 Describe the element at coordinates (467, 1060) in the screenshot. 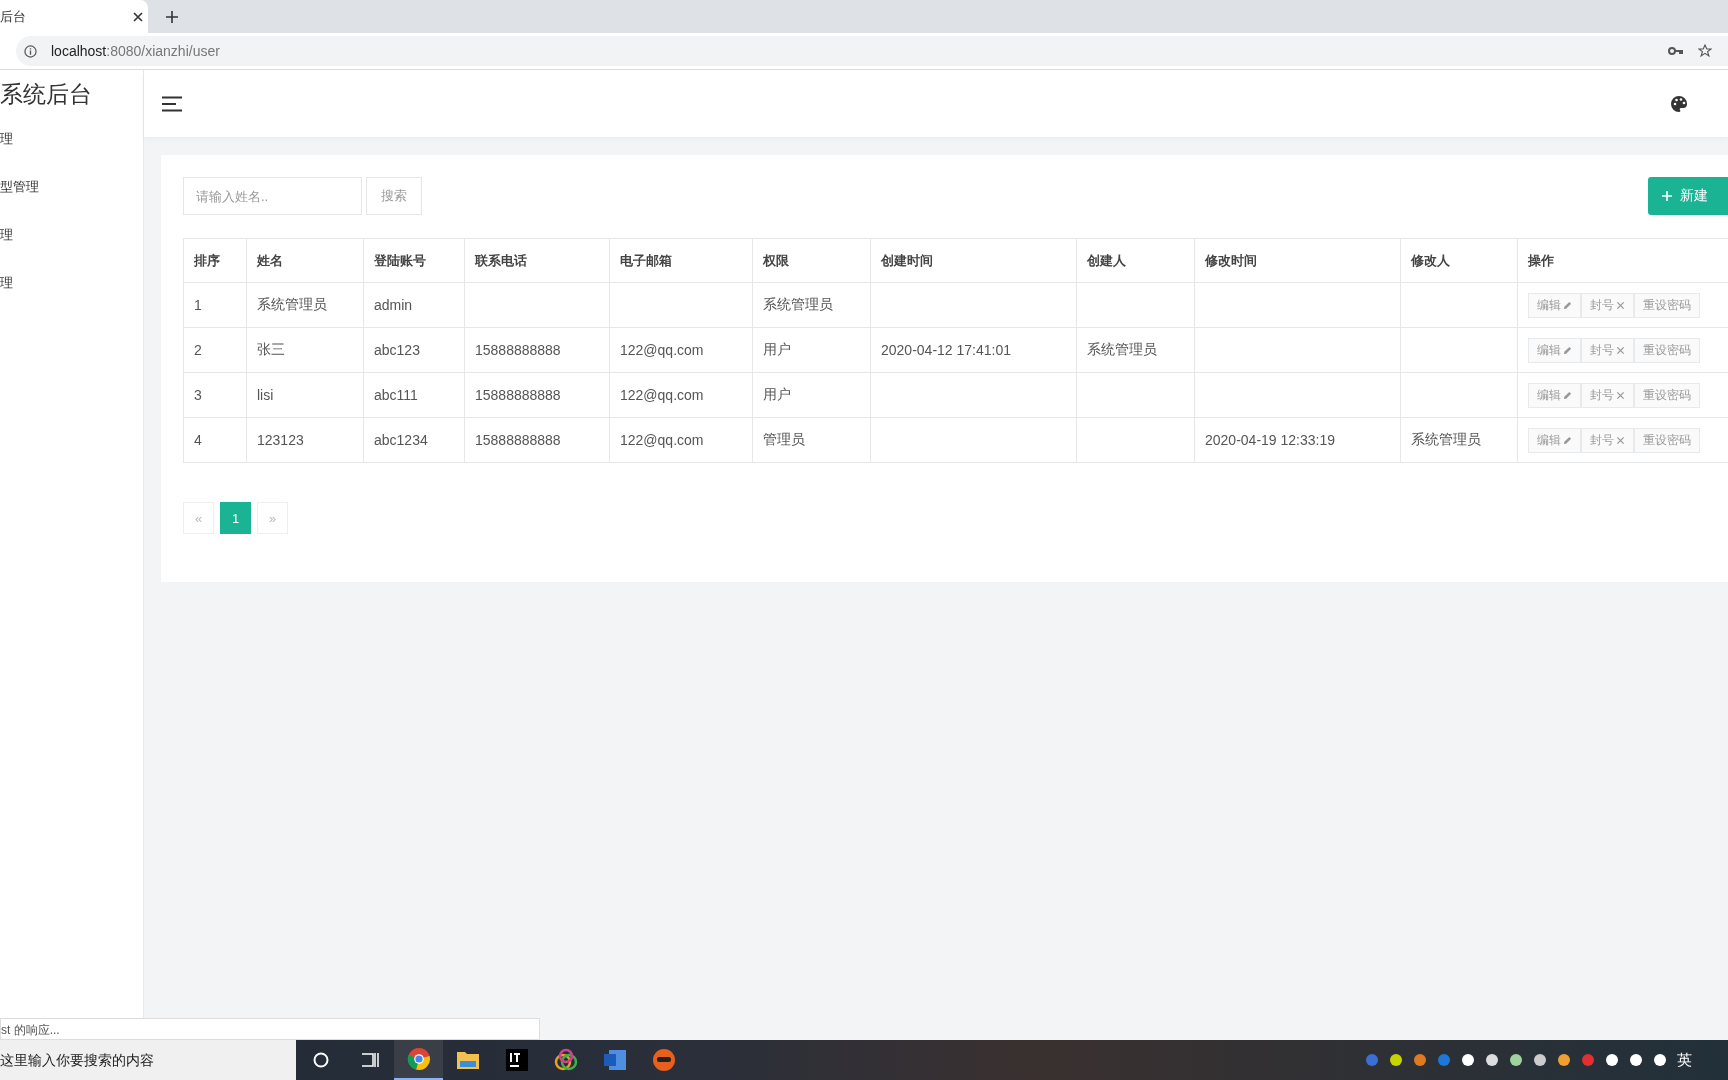

I see `folder-icon` at that location.